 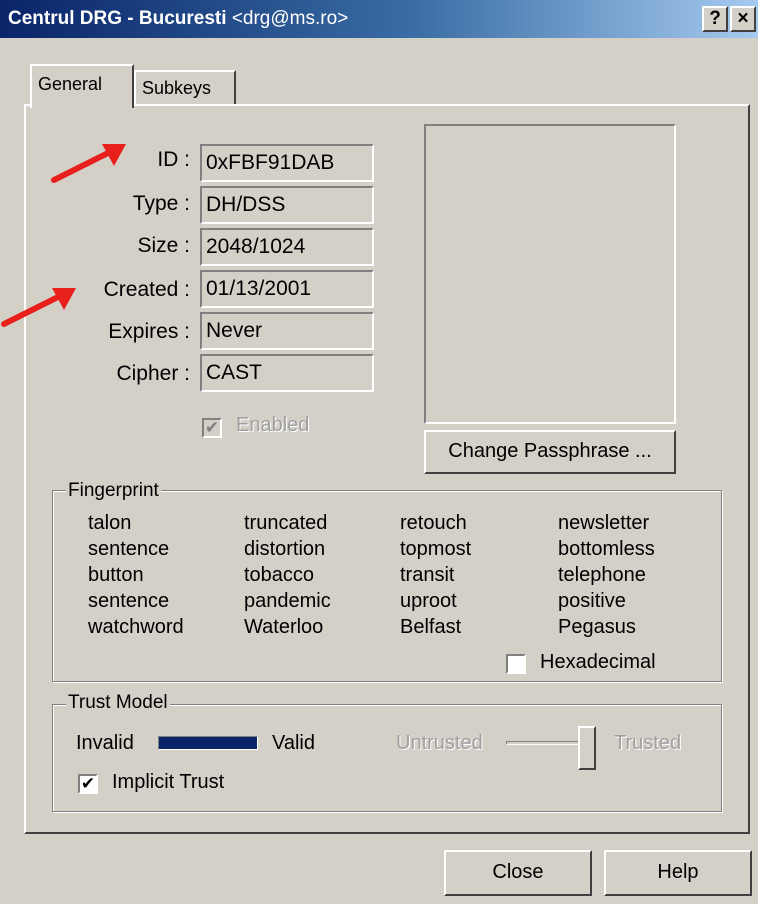 What do you see at coordinates (428, 601) in the screenshot?
I see `fingerprint-word: uproot` at bounding box center [428, 601].